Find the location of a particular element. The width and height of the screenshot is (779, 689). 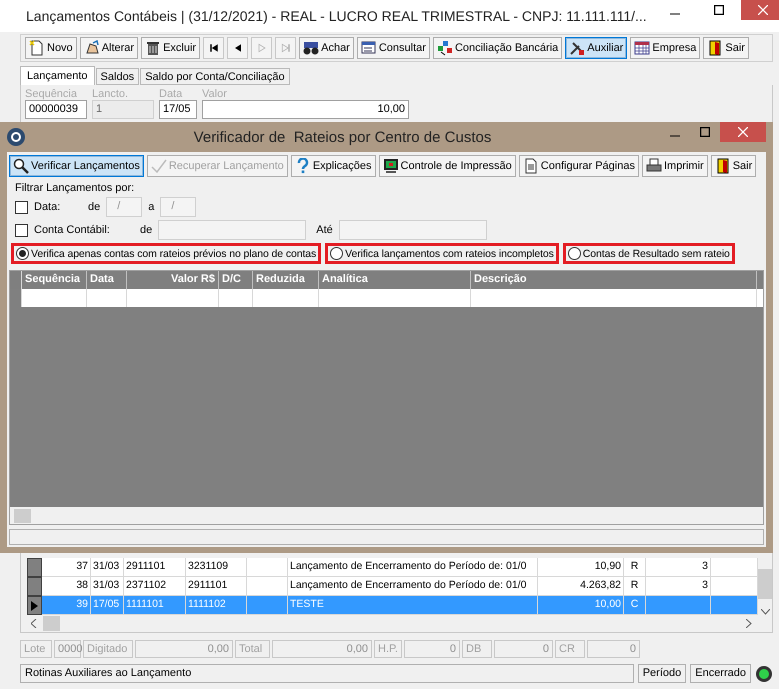

toolbar-button: Excluir is located at coordinates (170, 48).